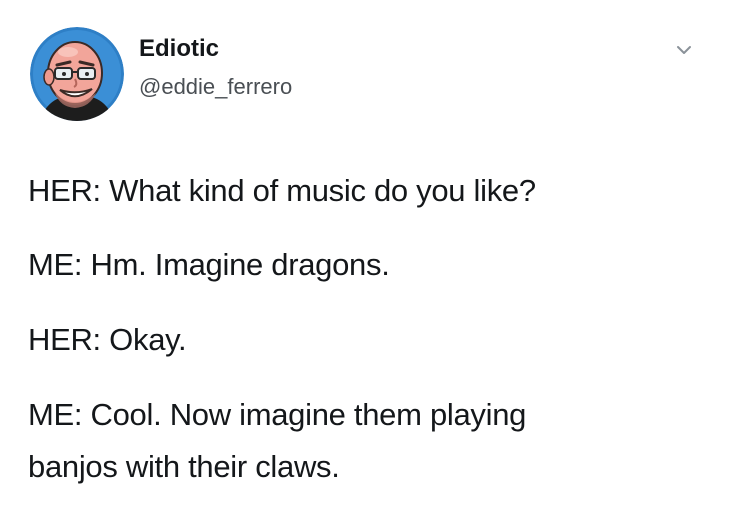  I want to click on tweet-text-line: HER: Okay., so click(107, 339).